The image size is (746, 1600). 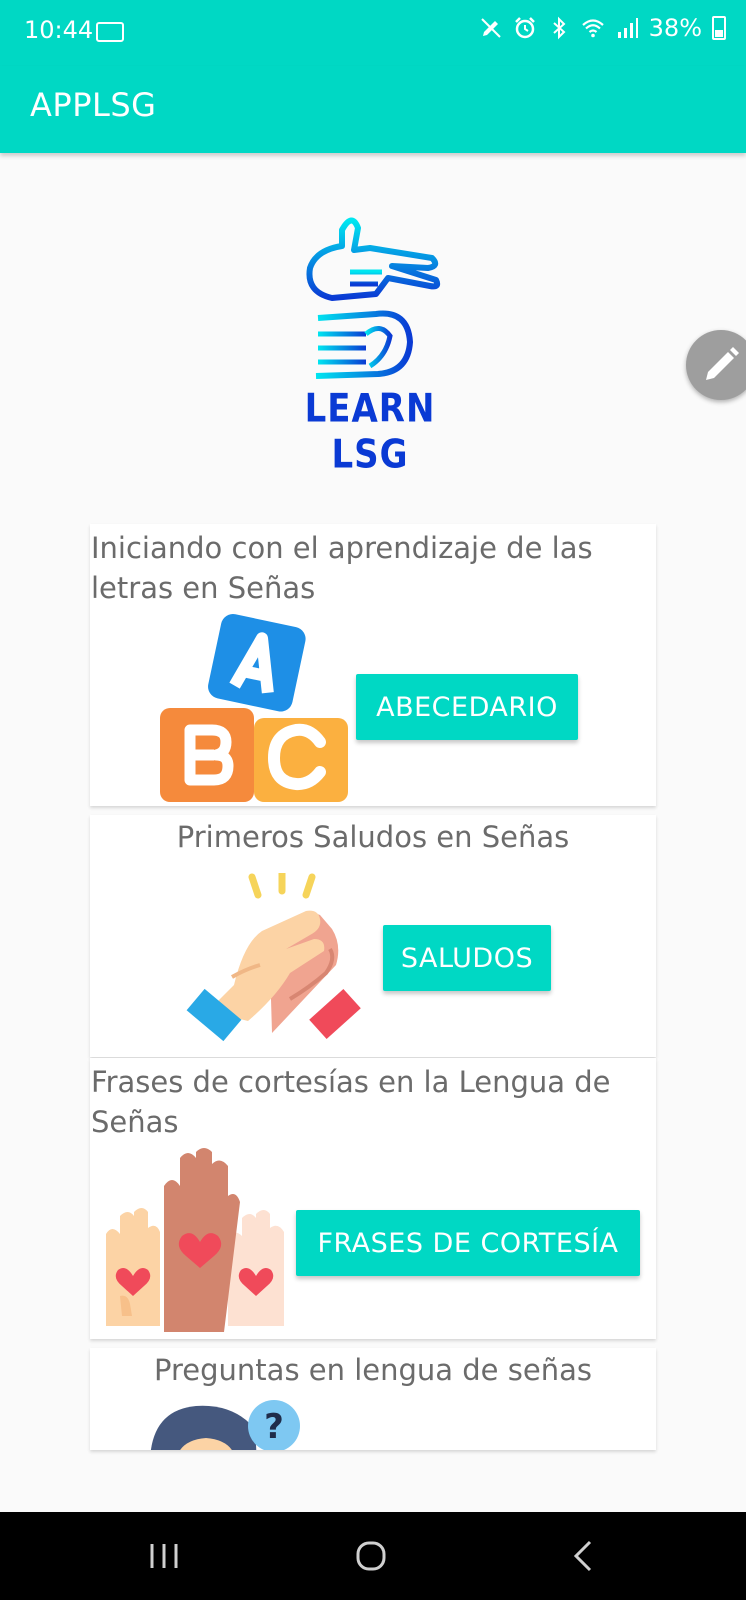 I want to click on card-saludos: Primeros Saludos en Señas SALUDOS, so click(x=373, y=936).